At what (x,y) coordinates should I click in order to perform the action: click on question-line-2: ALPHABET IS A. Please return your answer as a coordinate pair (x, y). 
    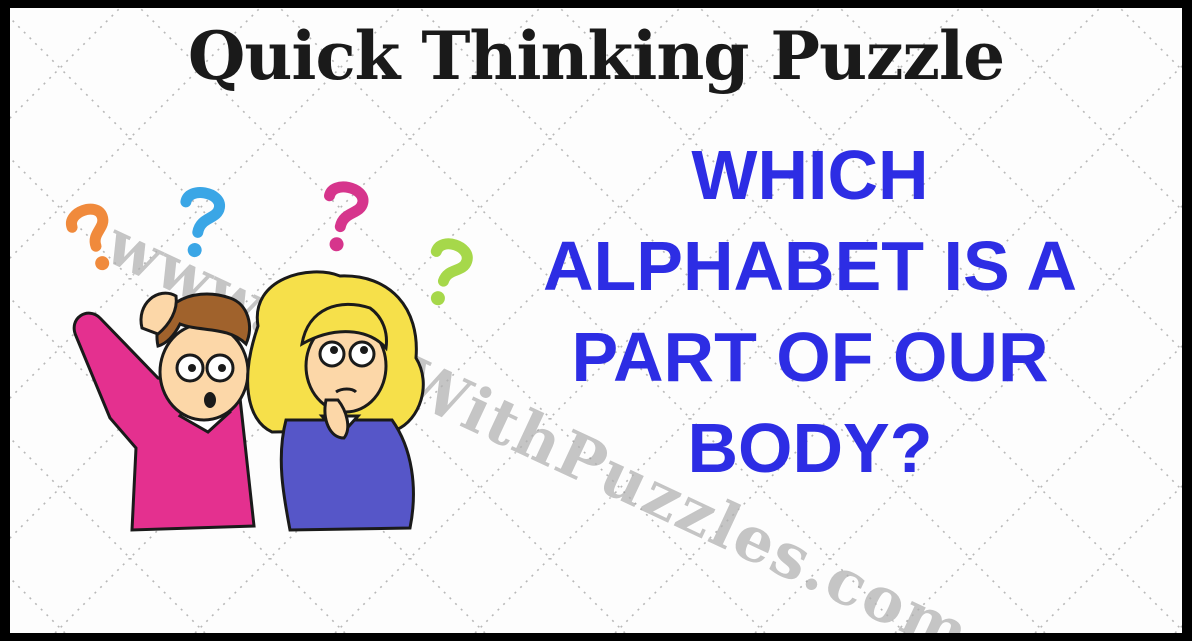
    Looking at the image, I should click on (810, 266).